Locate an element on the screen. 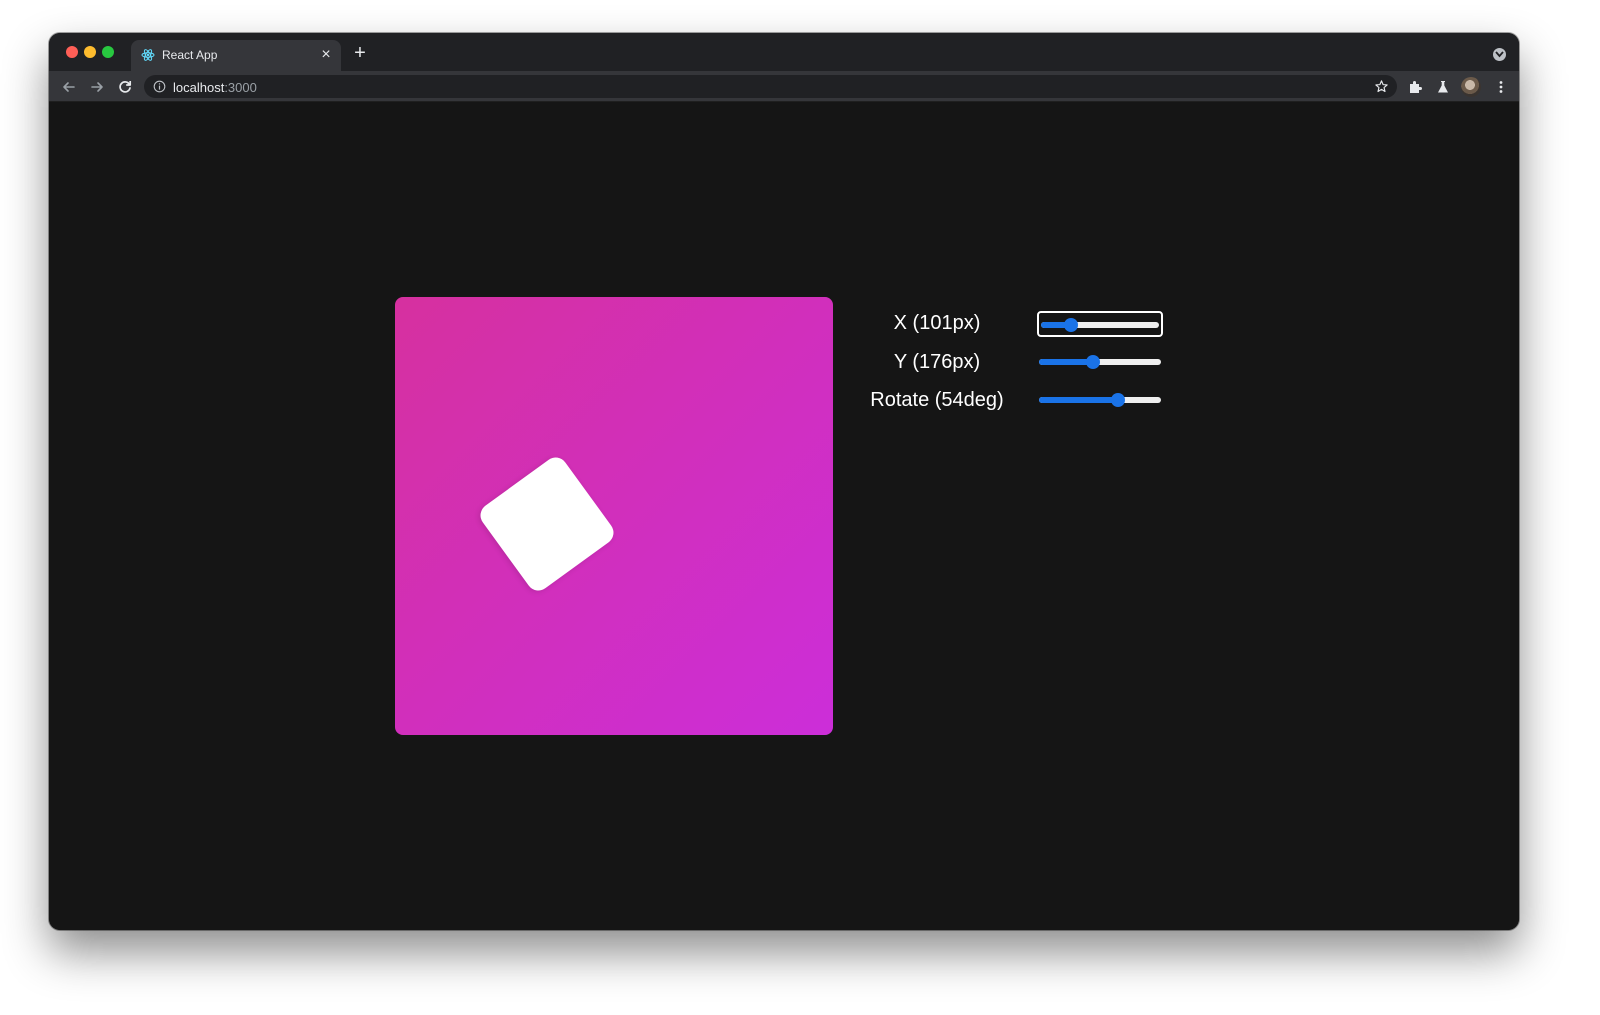 The width and height of the screenshot is (1600, 1015). control-row-x: X (101px) is located at coordinates (1015, 324).